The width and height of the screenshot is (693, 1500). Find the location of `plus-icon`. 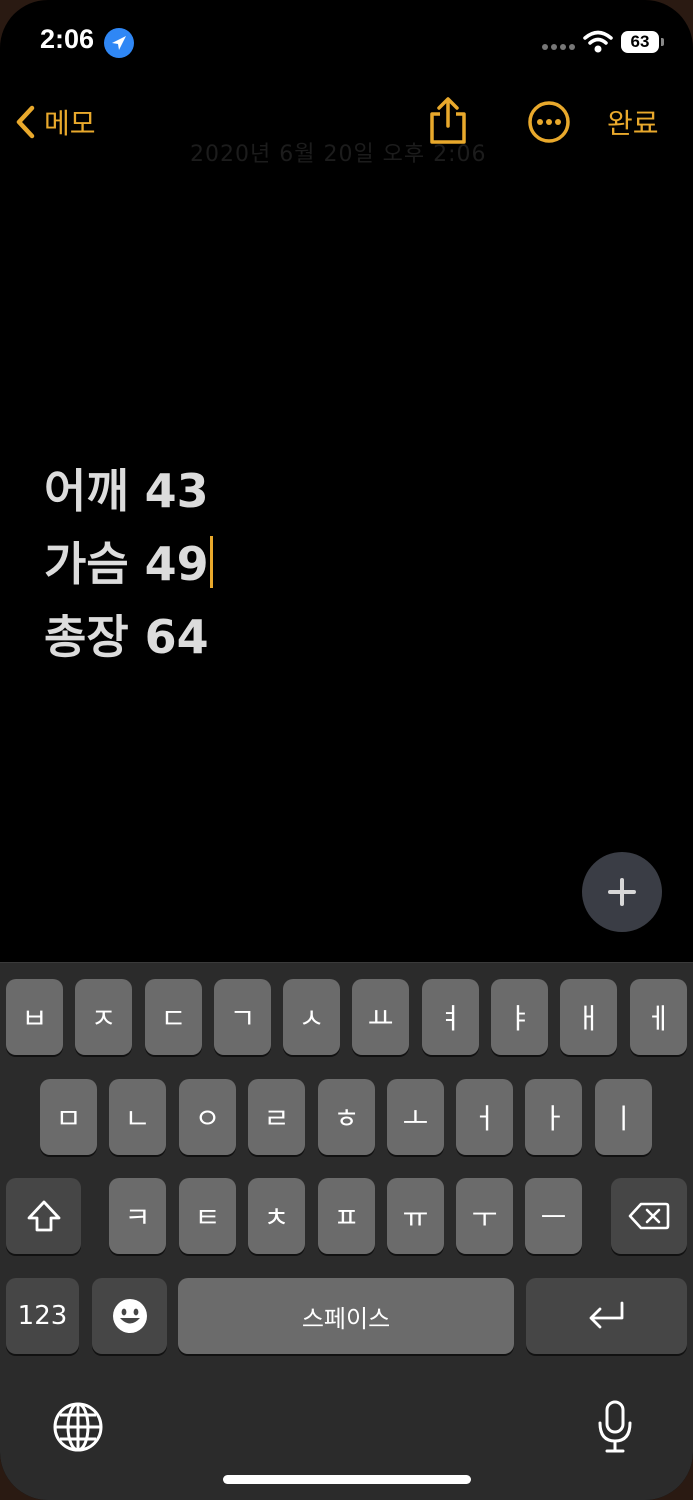

plus-icon is located at coordinates (622, 892).